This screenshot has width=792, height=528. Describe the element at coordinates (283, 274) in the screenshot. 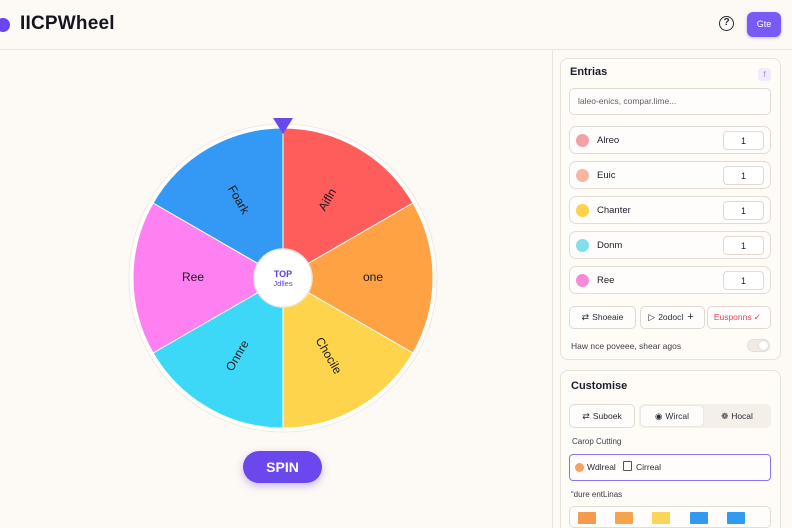

I see `wheel-center-title: TOP` at that location.